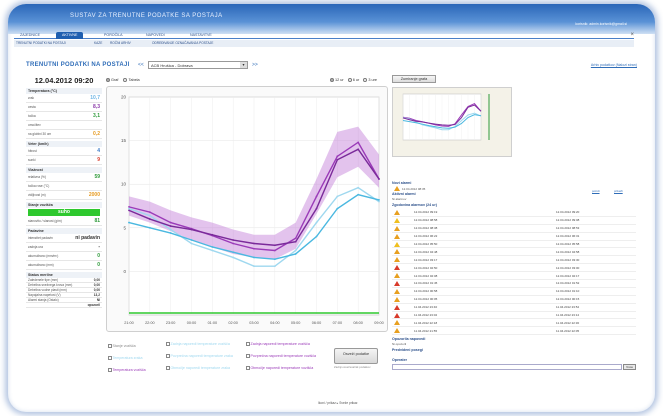  I want to click on measurement-label: sunki, so click(32, 160).